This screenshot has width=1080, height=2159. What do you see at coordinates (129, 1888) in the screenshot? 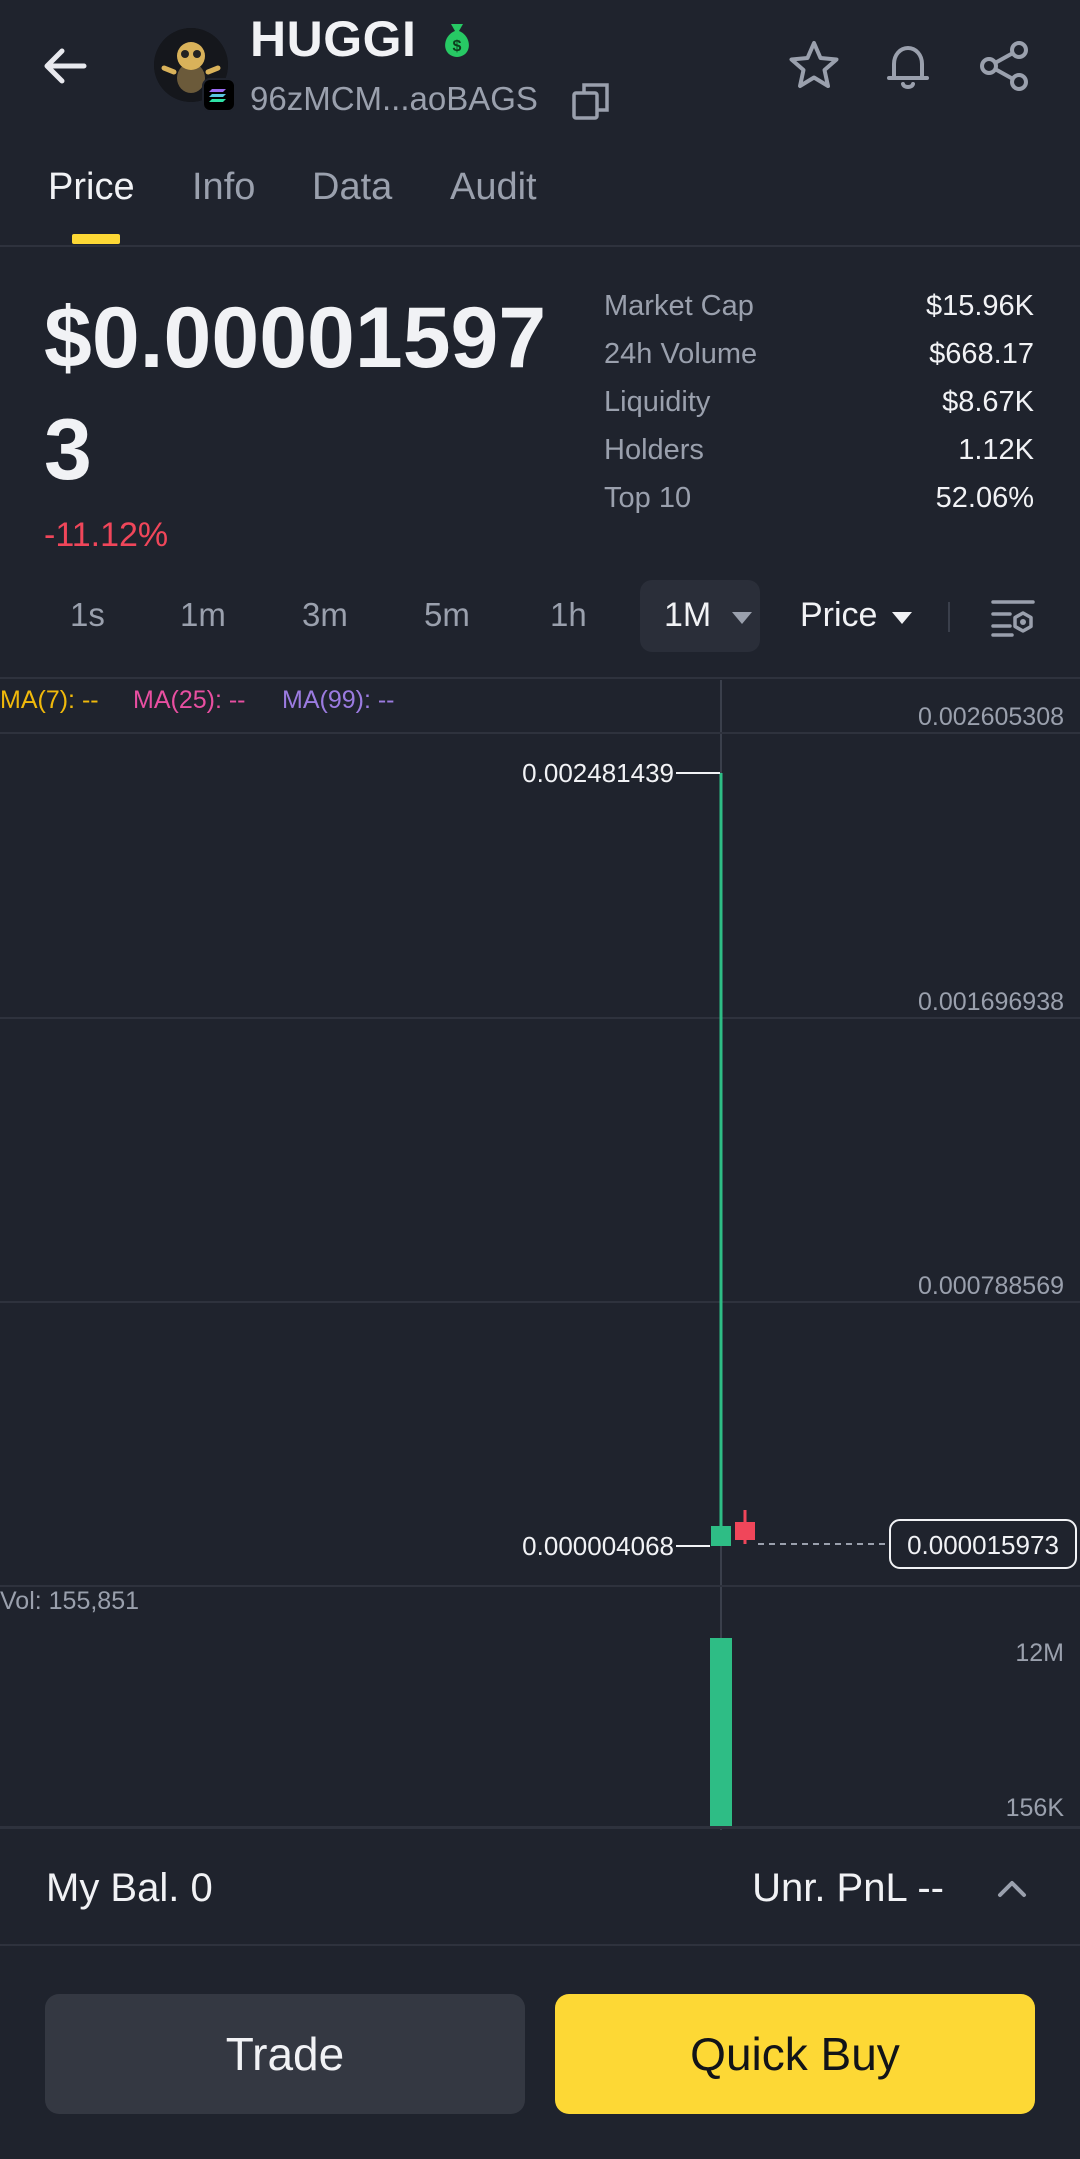
I see `my-balance: My Bal. 0` at bounding box center [129, 1888].